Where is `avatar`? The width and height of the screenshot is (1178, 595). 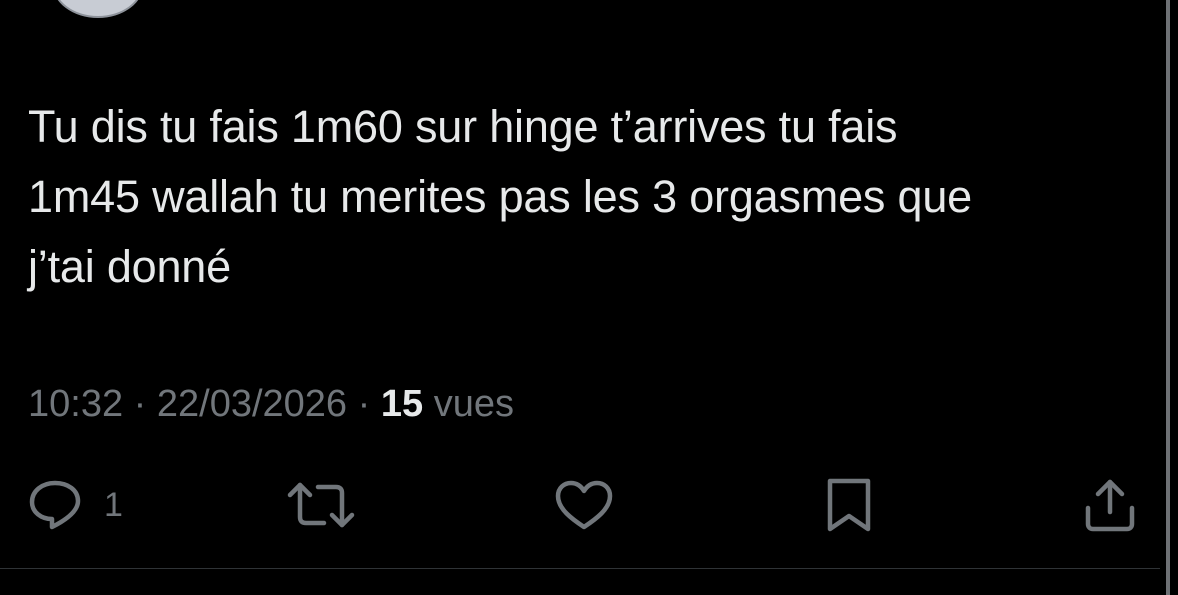 avatar is located at coordinates (98, 9).